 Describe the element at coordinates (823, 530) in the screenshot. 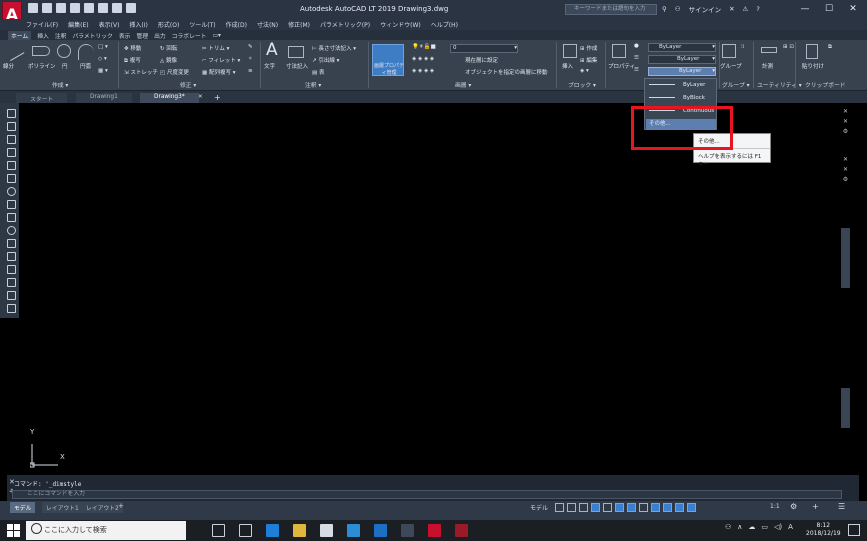

I see `taskbar-clock: 8:12 2018/12/19` at that location.